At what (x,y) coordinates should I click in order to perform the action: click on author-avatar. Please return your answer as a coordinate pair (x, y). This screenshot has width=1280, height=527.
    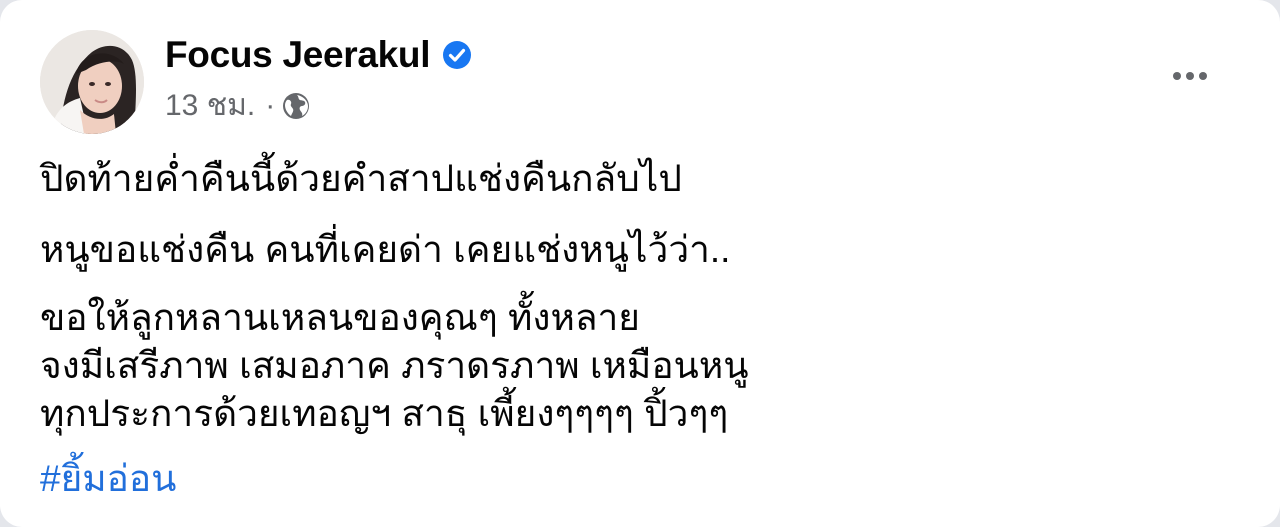
    Looking at the image, I should click on (92, 82).